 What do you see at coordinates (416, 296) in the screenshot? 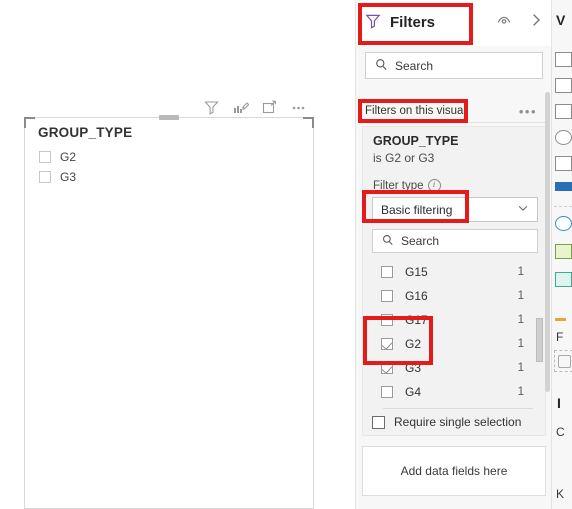
I see `filter-value-label: G16` at bounding box center [416, 296].